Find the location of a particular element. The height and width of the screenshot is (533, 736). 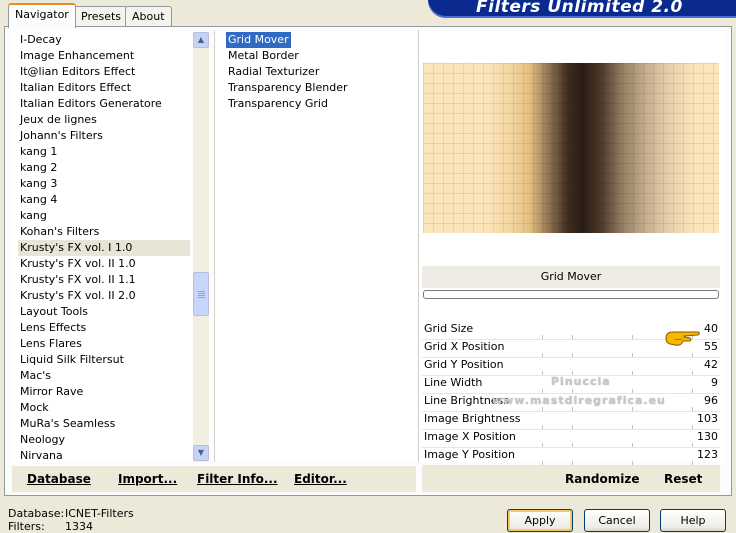

category-item: Italian Editors Generatore is located at coordinates (104, 104).